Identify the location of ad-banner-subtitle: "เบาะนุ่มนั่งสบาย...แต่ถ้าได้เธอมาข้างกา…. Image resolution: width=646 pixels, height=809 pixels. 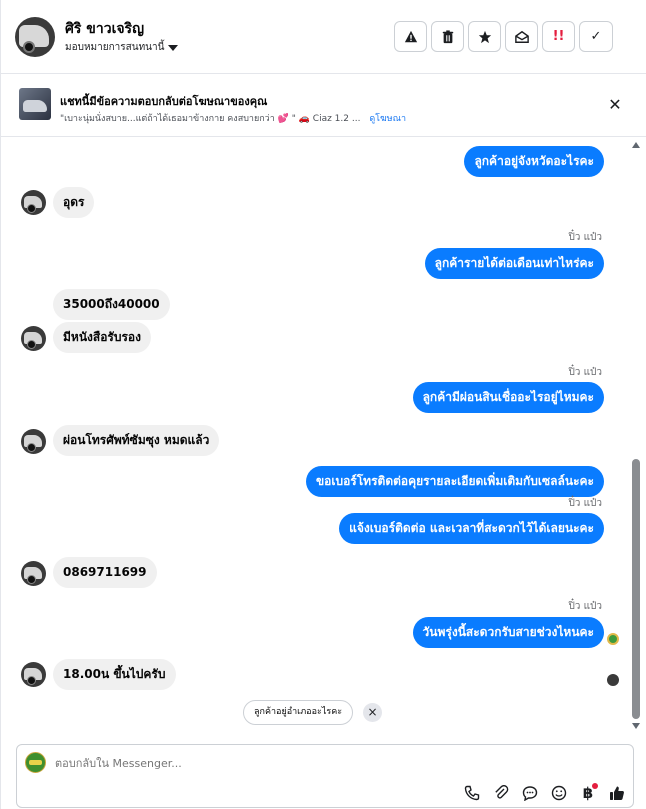
(233, 118).